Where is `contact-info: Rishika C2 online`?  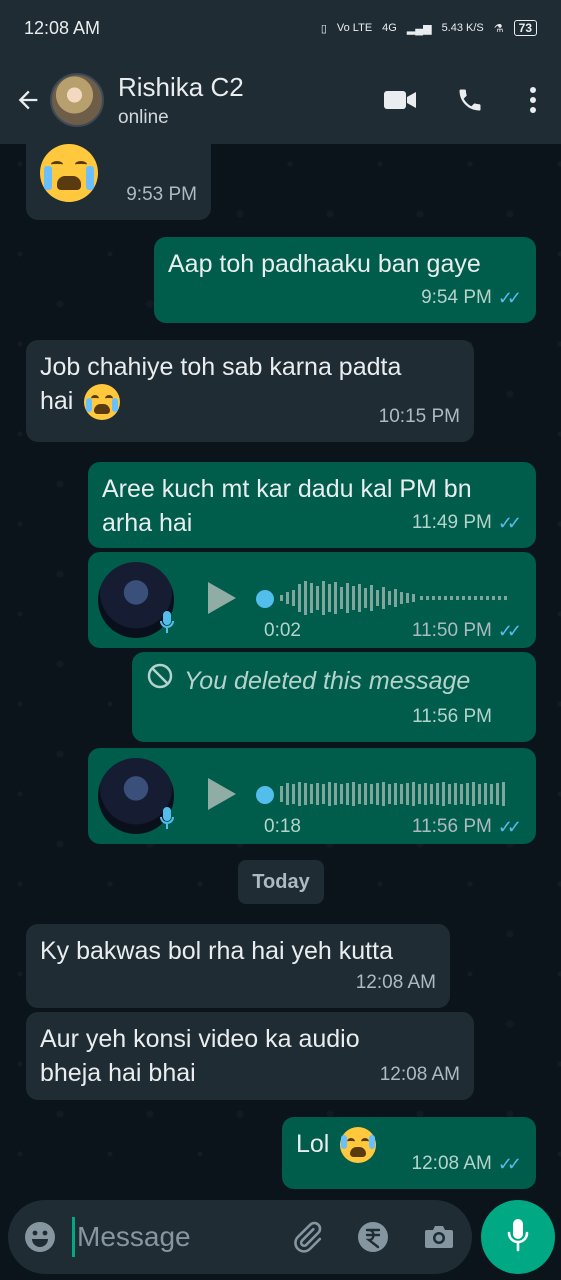
contact-info: Rishika C2 online is located at coordinates (241, 100).